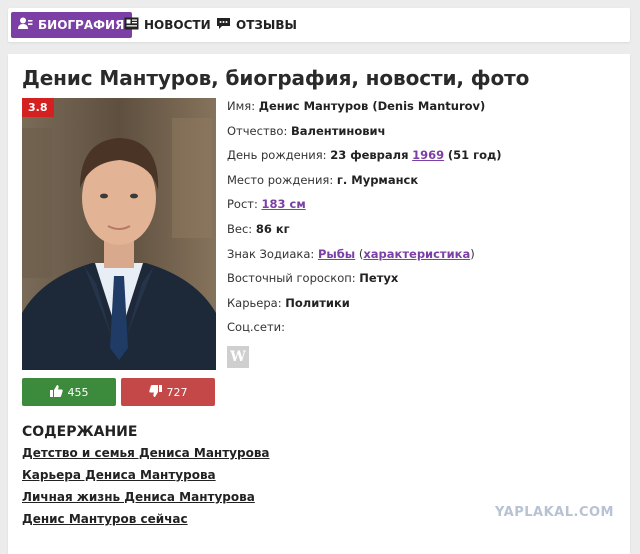  I want to click on info-weight: Вес: 86 кг, so click(364, 234).